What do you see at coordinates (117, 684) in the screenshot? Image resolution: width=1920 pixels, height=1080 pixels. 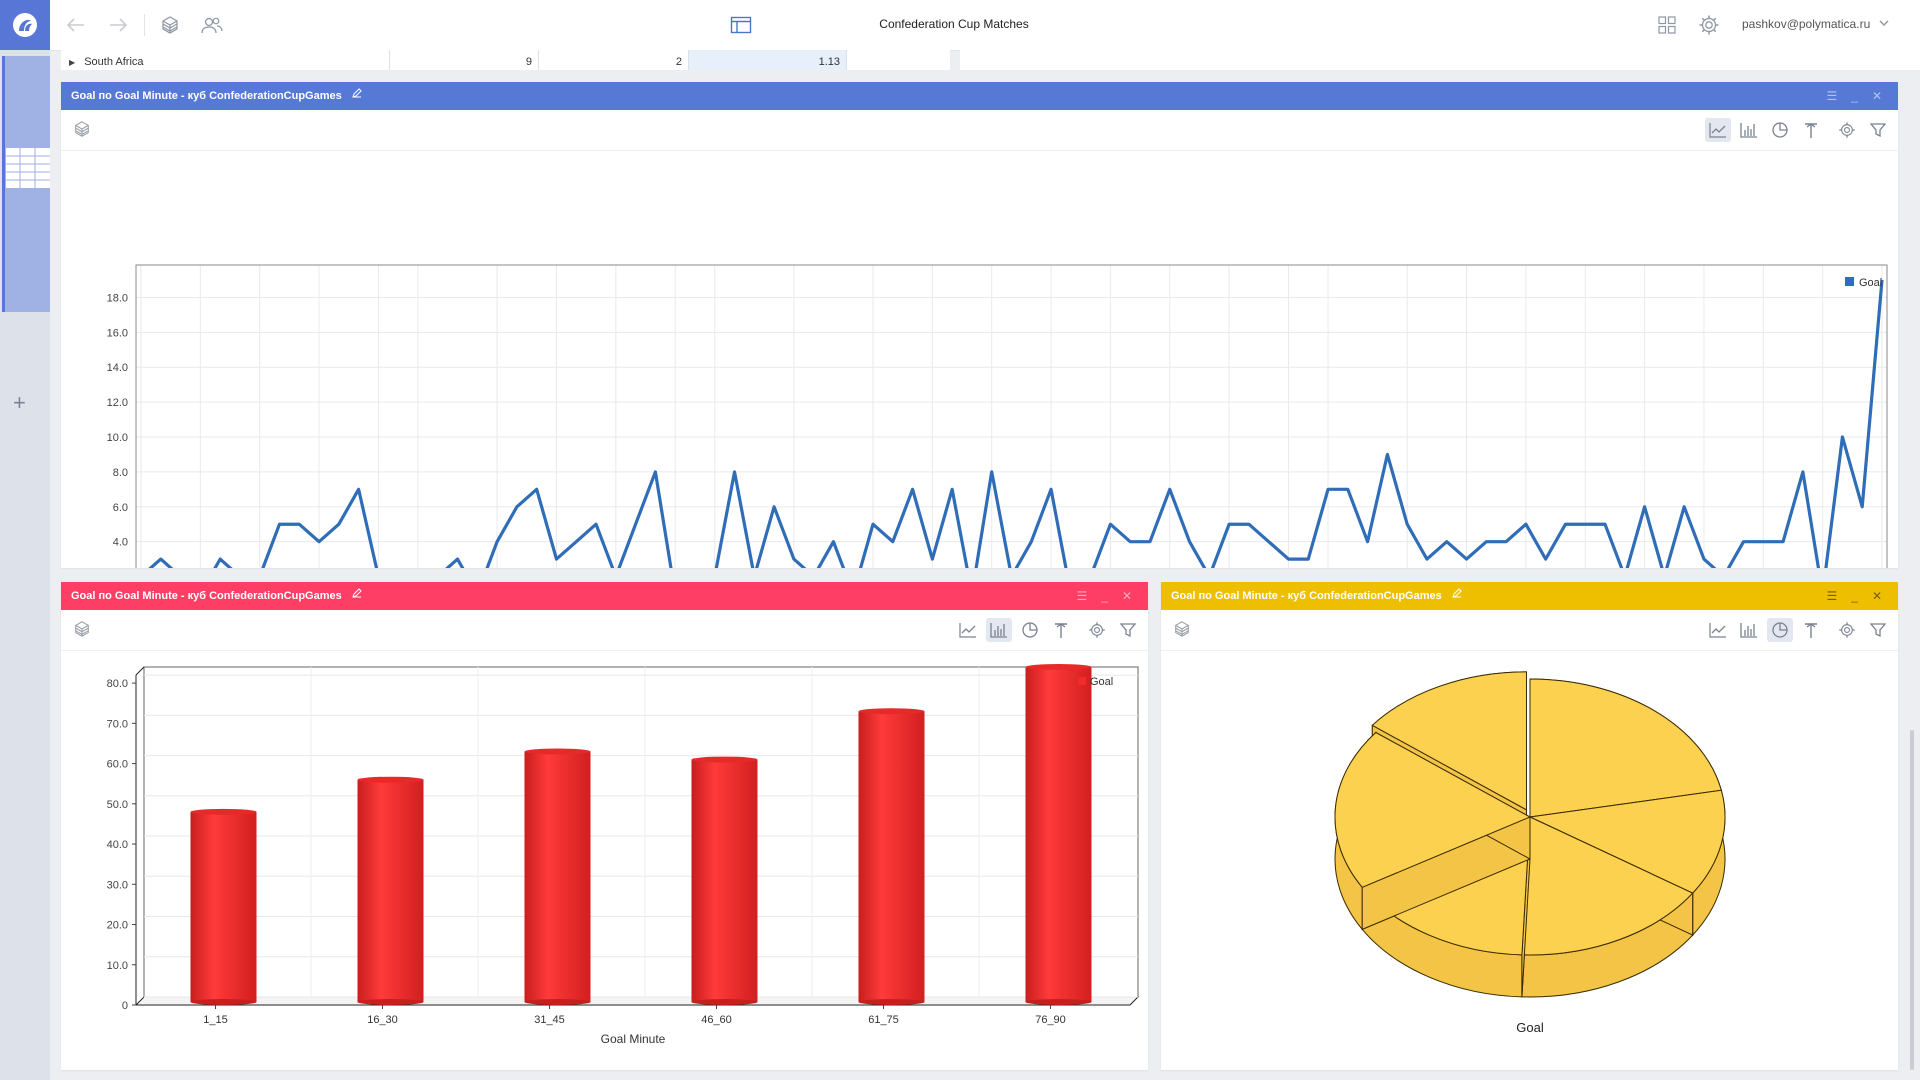 I see `y-tick-label: 80.0` at bounding box center [117, 684].